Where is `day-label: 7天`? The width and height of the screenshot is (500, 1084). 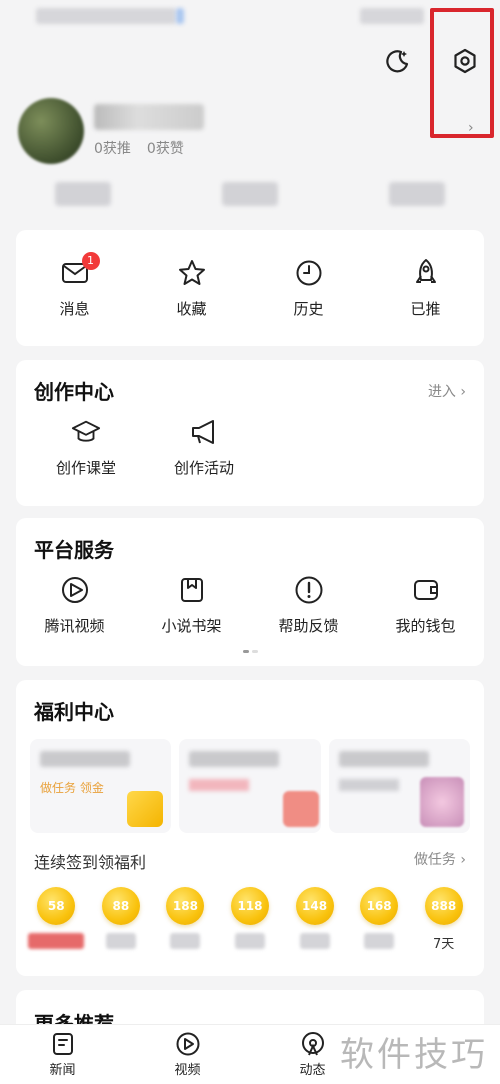 day-label: 7天 is located at coordinates (444, 944).